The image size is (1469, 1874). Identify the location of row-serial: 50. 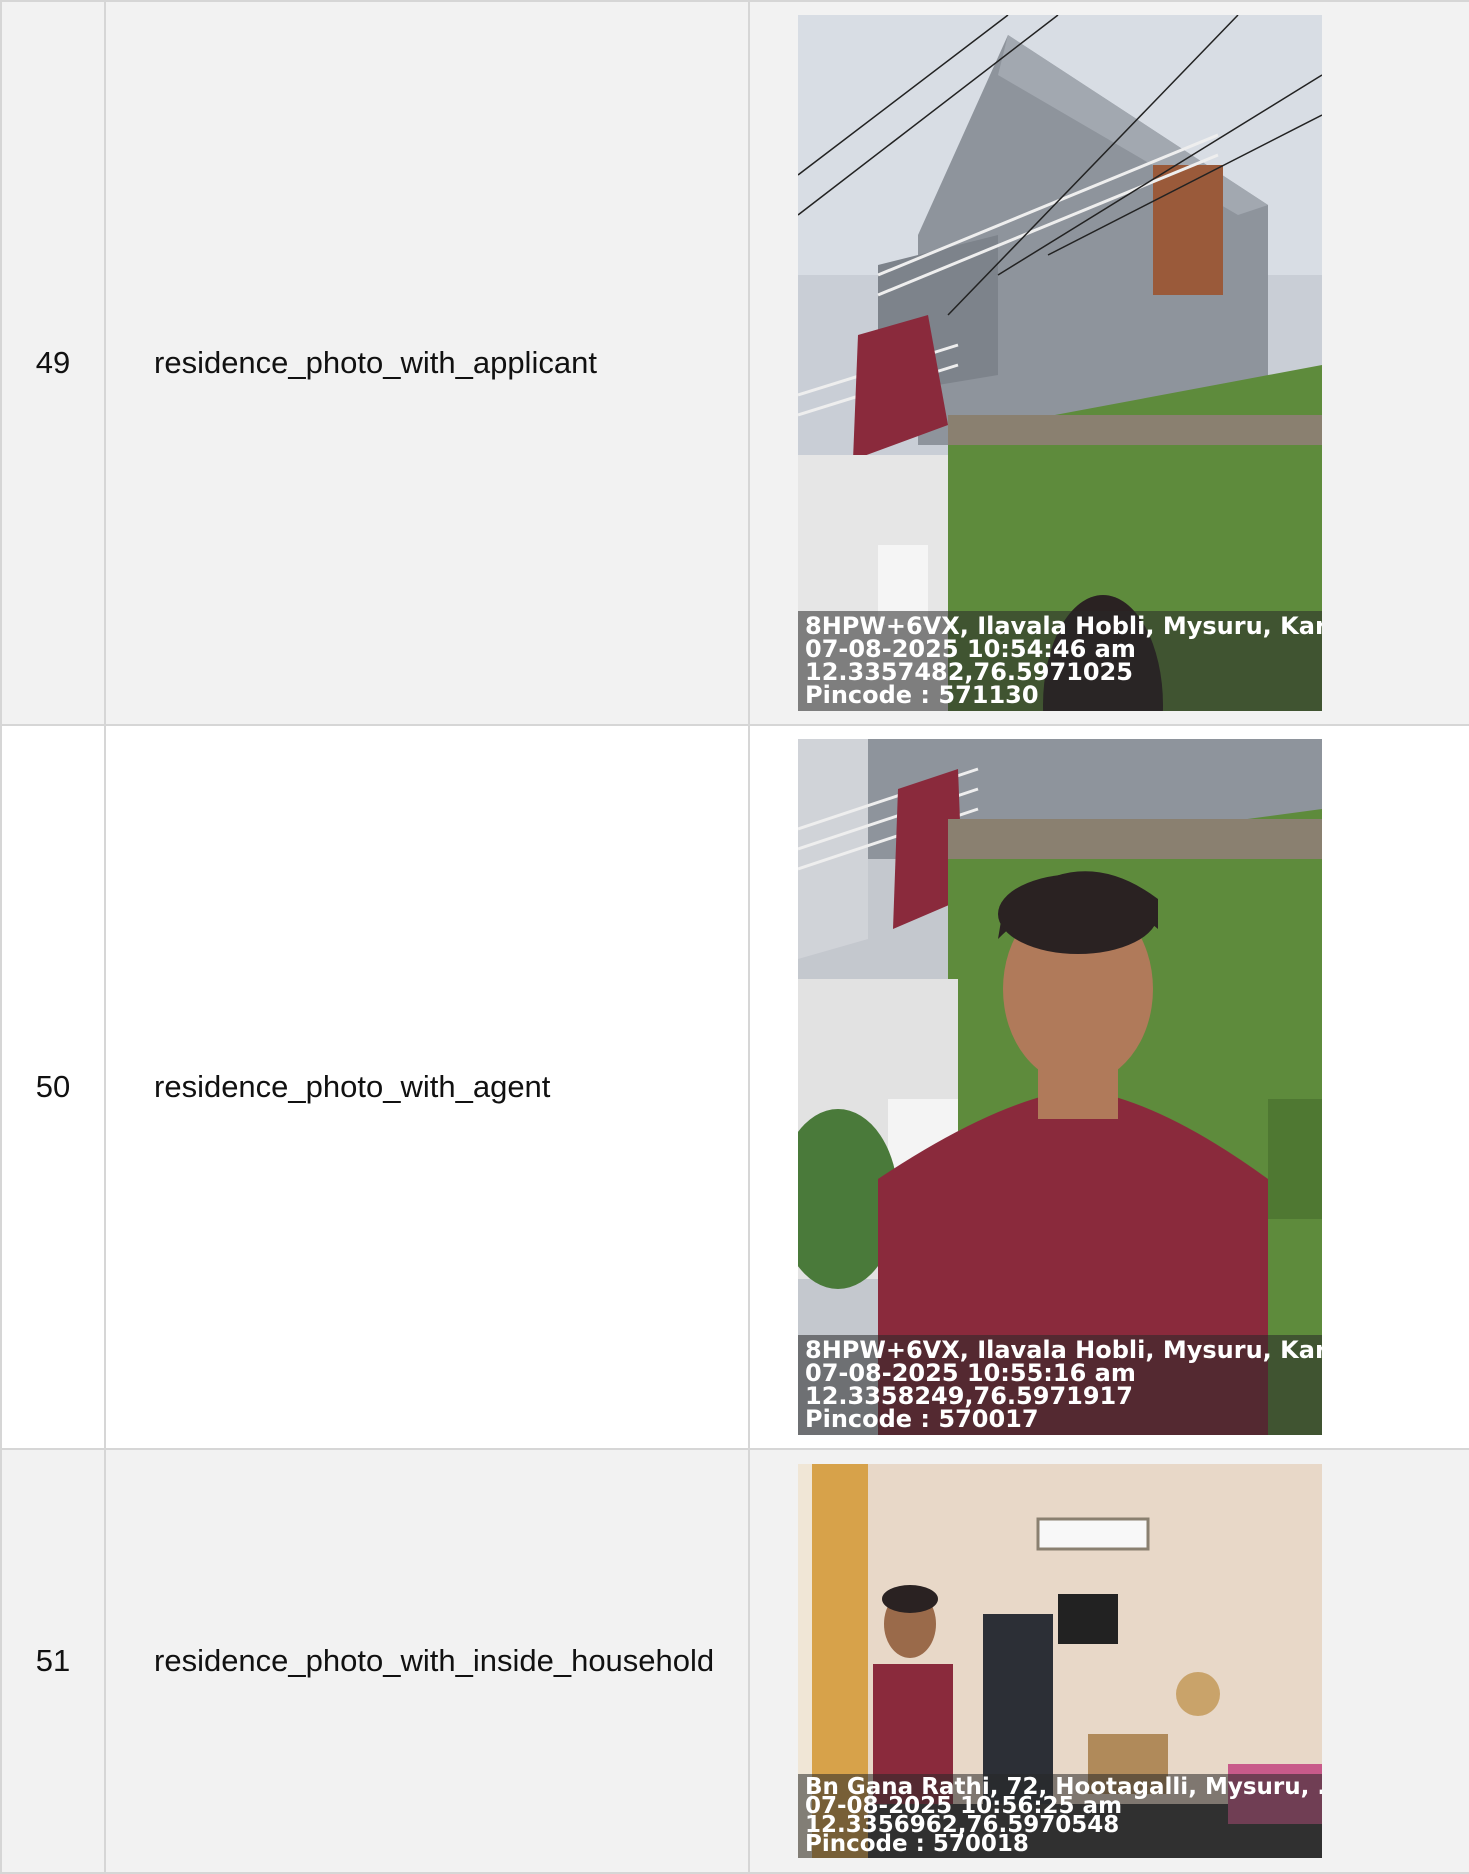
(53, 1087).